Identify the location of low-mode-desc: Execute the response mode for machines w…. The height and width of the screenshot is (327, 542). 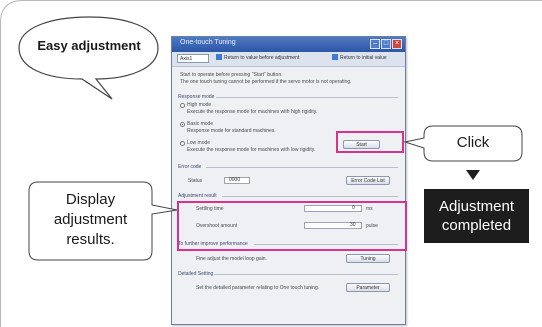
(251, 150).